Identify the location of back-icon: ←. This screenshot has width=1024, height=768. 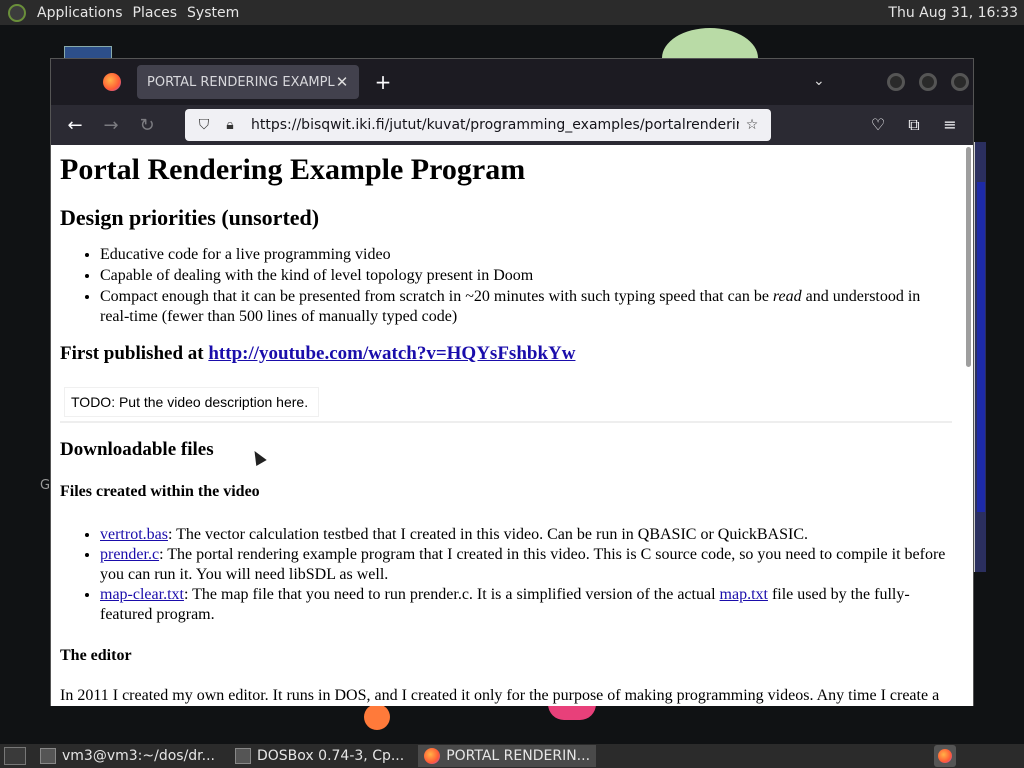
(75, 125).